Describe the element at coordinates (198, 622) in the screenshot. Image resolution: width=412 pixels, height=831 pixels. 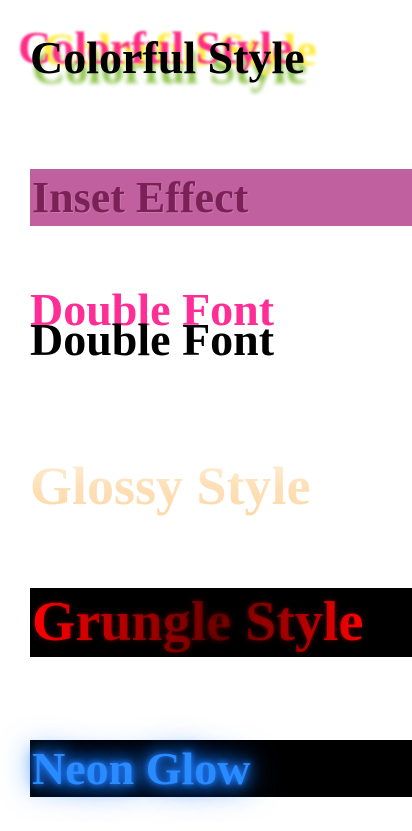
I see `grungle-style-text: Grungle Style` at that location.